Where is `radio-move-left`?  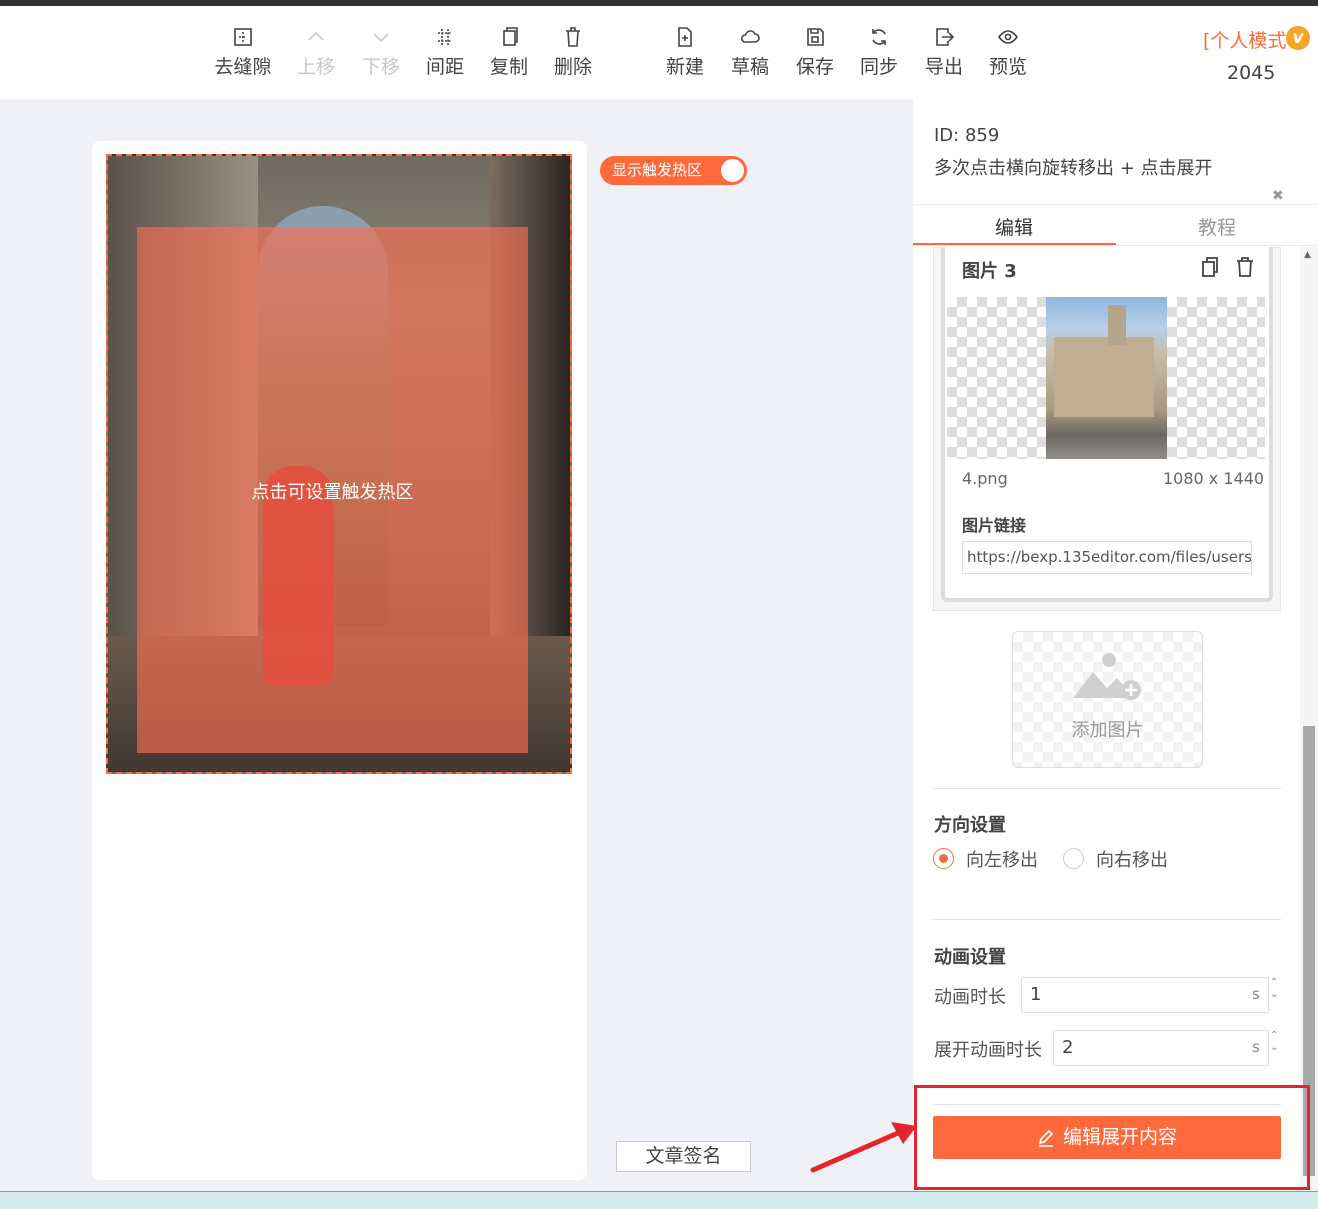
radio-move-left is located at coordinates (943, 858).